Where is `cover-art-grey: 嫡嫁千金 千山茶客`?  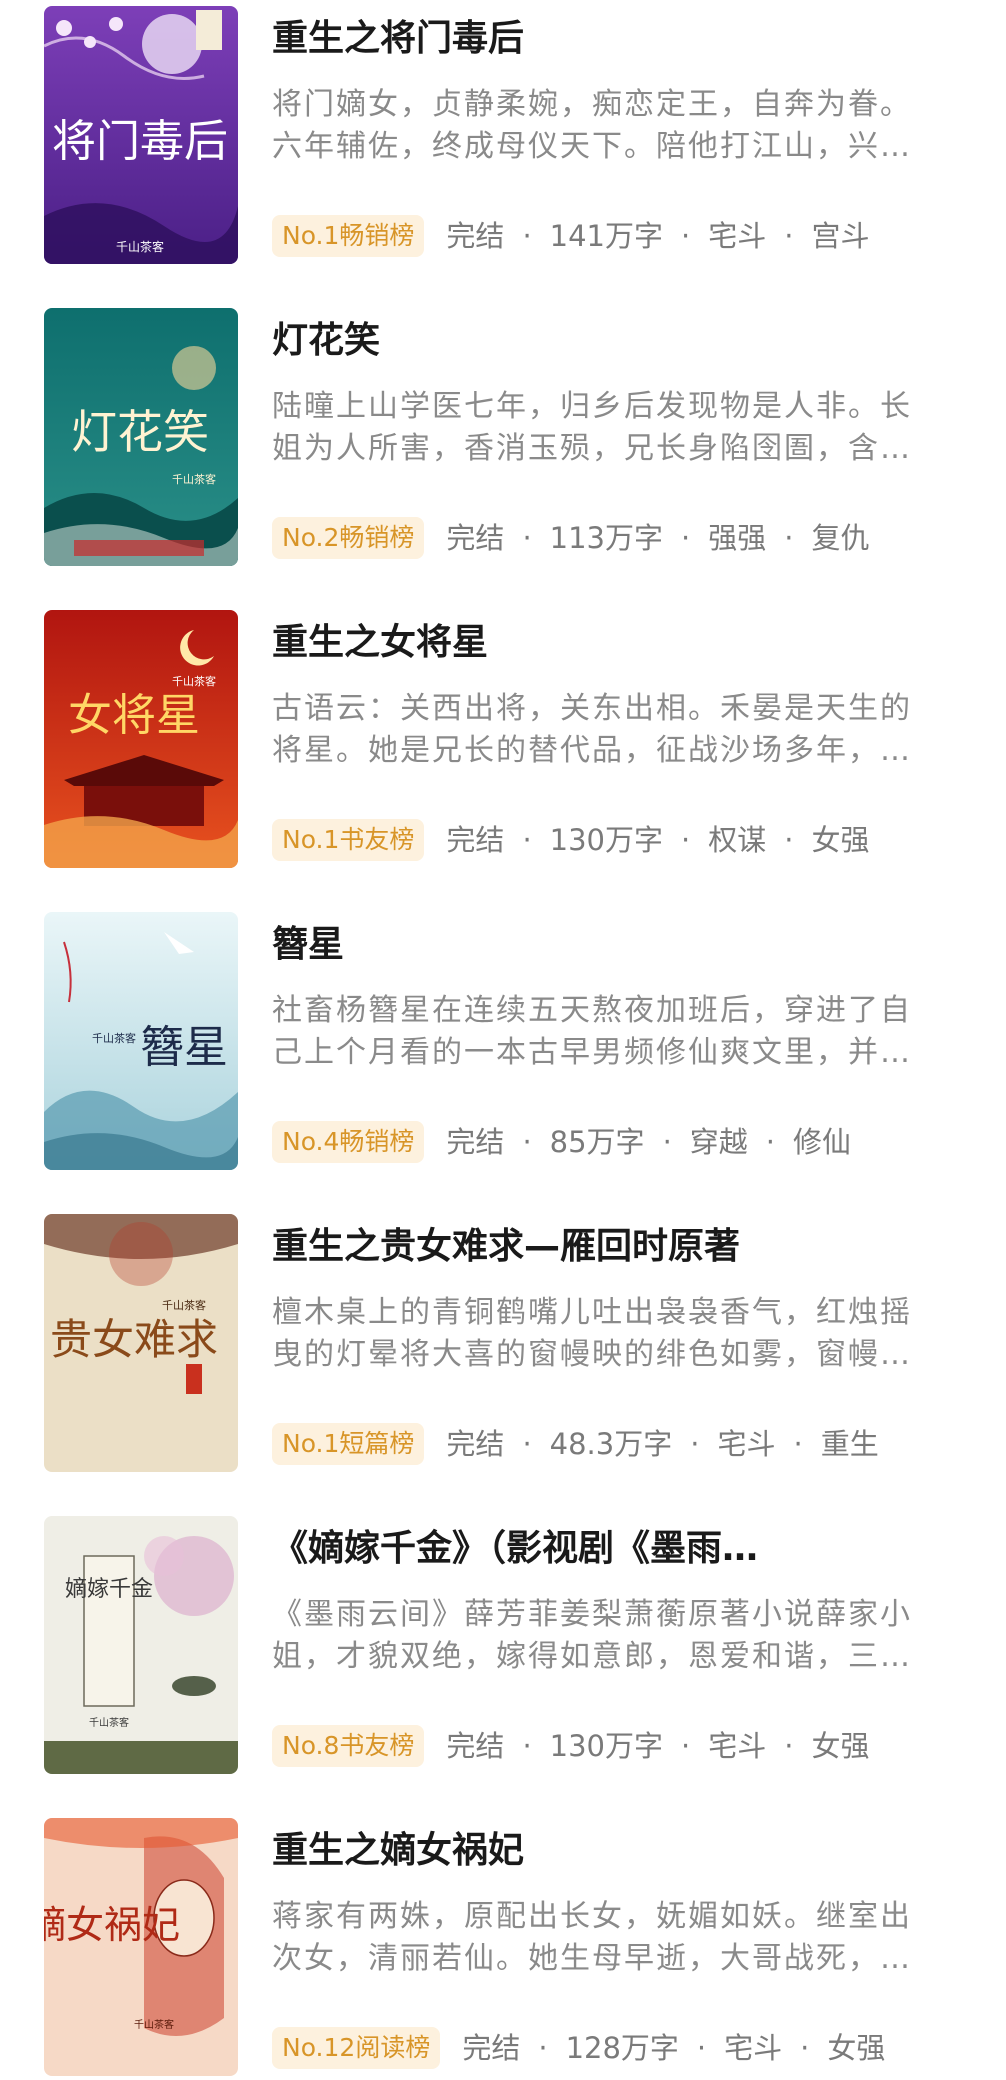 cover-art-grey: 嫡嫁千金 千山茶客 is located at coordinates (141, 1645).